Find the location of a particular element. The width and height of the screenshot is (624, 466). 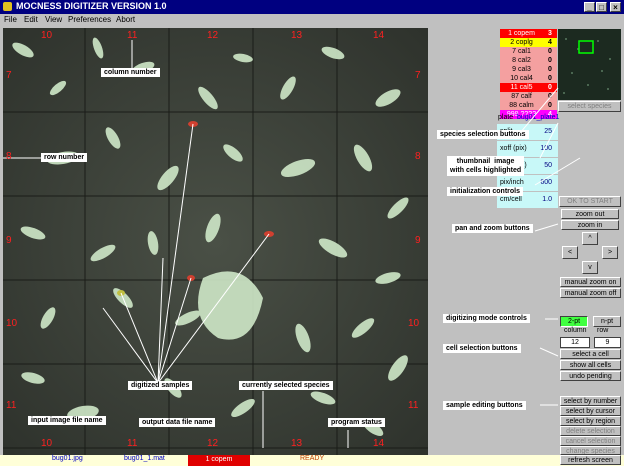

current-species: 1 copem is located at coordinates (219, 460).